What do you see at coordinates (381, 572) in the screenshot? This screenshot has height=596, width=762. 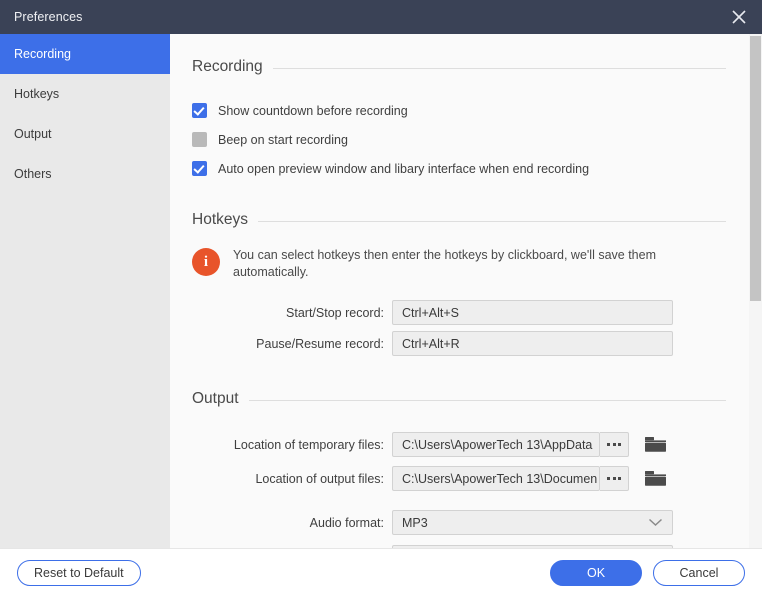 I see `footer-bar: Reset to Default OK Cancel` at bounding box center [381, 572].